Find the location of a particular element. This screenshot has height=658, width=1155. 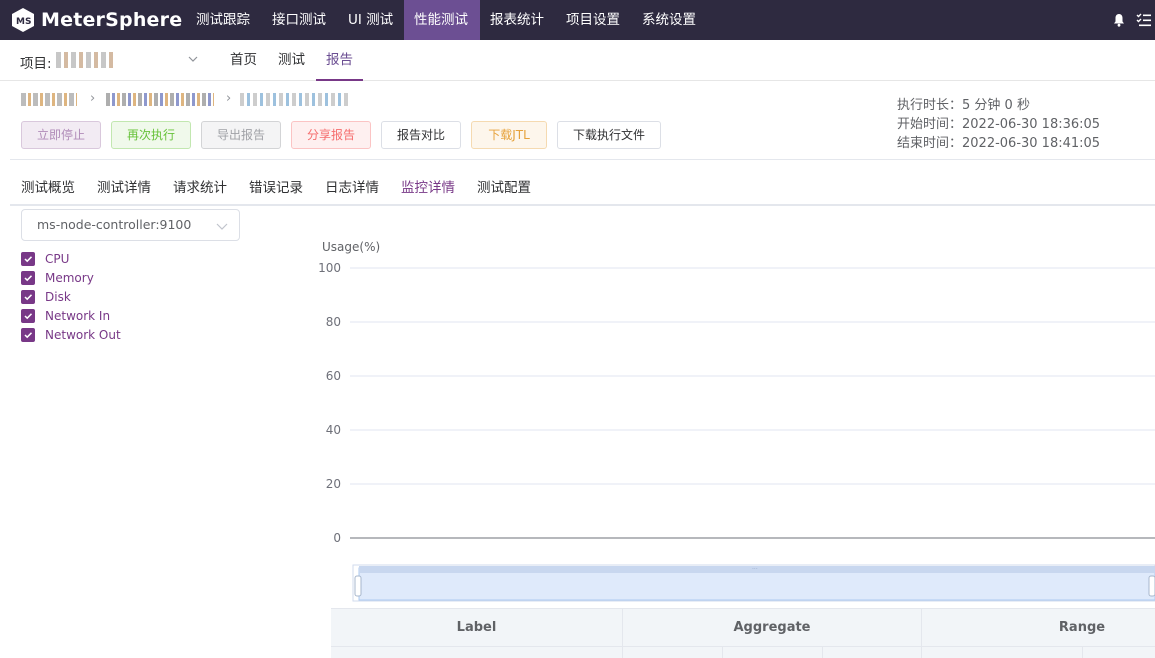

column-label: Label is located at coordinates (476, 627).